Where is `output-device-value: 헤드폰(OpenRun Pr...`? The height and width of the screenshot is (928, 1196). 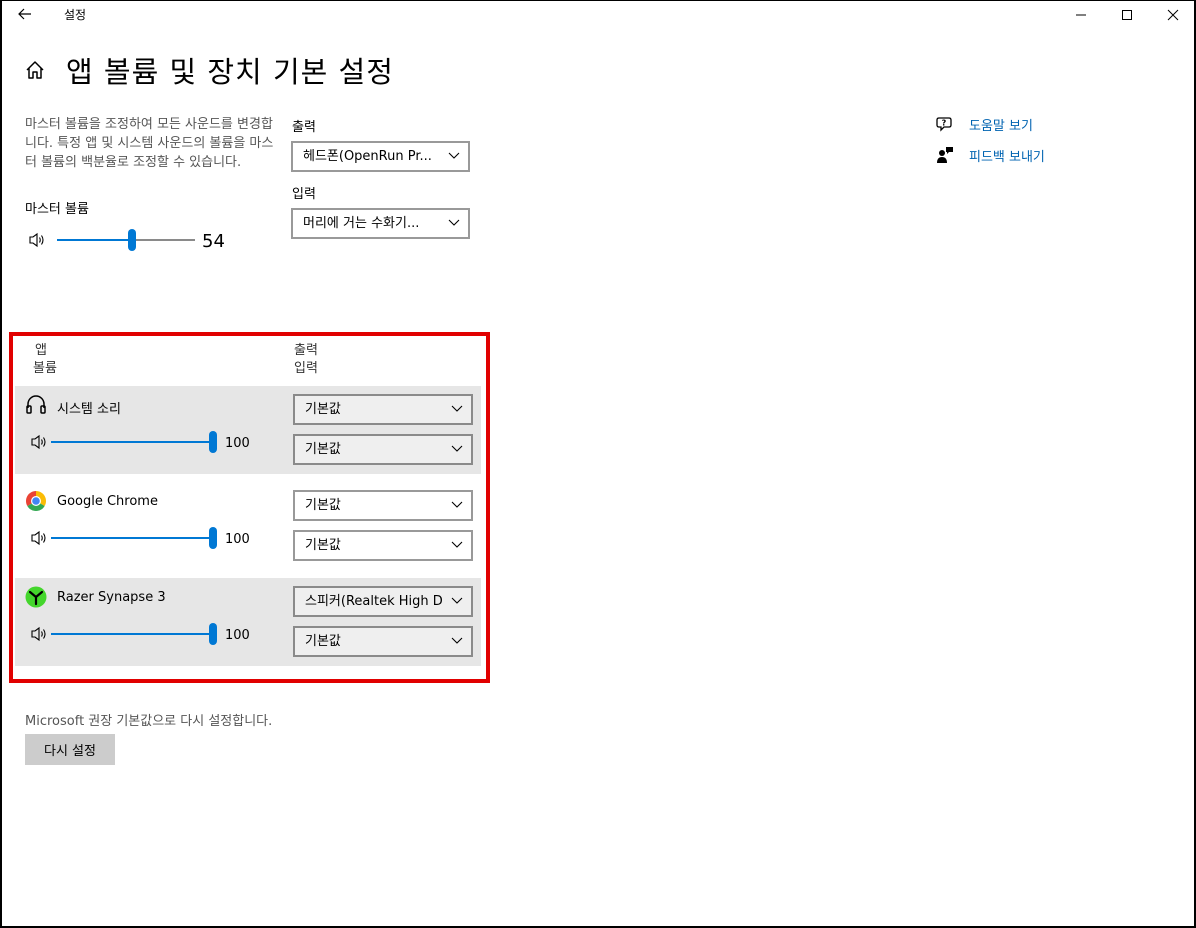
output-device-value: 헤드폰(OpenRun Pr... is located at coordinates (367, 156).